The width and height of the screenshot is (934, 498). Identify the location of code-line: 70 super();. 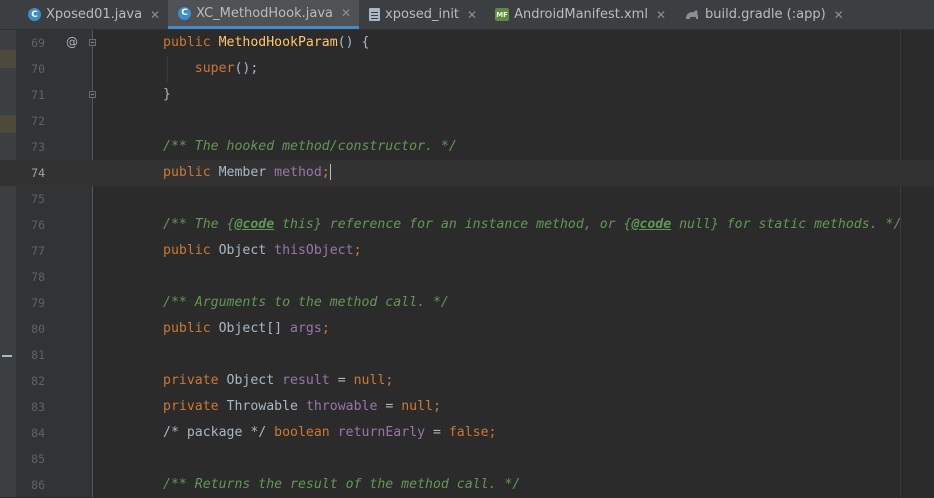
(467, 69).